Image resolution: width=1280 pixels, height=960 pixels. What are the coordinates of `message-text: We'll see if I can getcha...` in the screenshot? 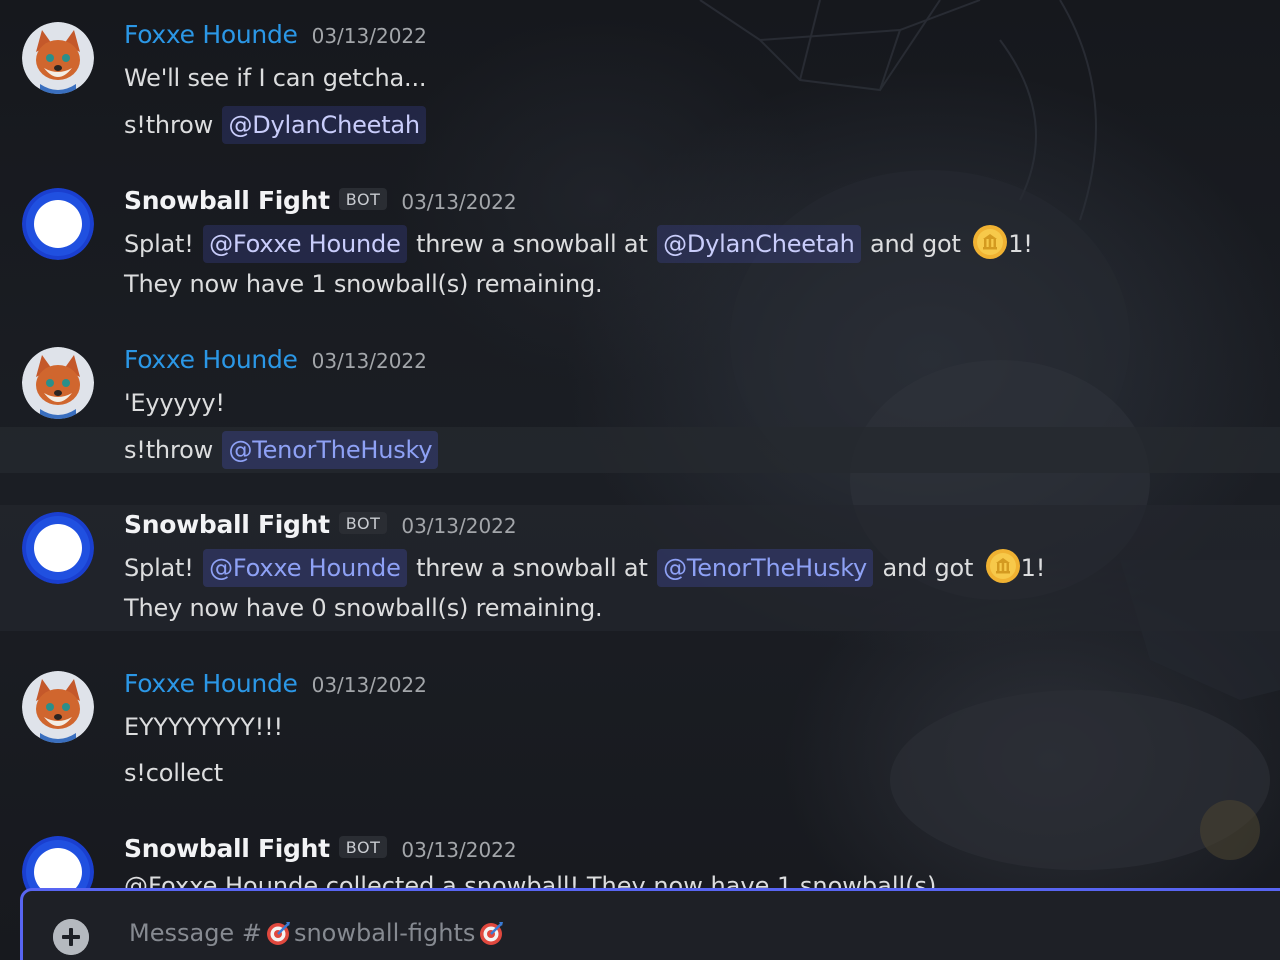 It's located at (275, 78).